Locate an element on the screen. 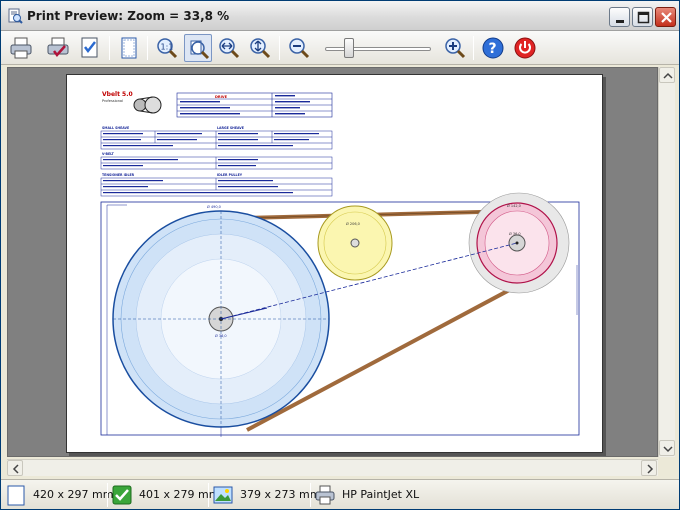  close-button is located at coordinates (665, 17).